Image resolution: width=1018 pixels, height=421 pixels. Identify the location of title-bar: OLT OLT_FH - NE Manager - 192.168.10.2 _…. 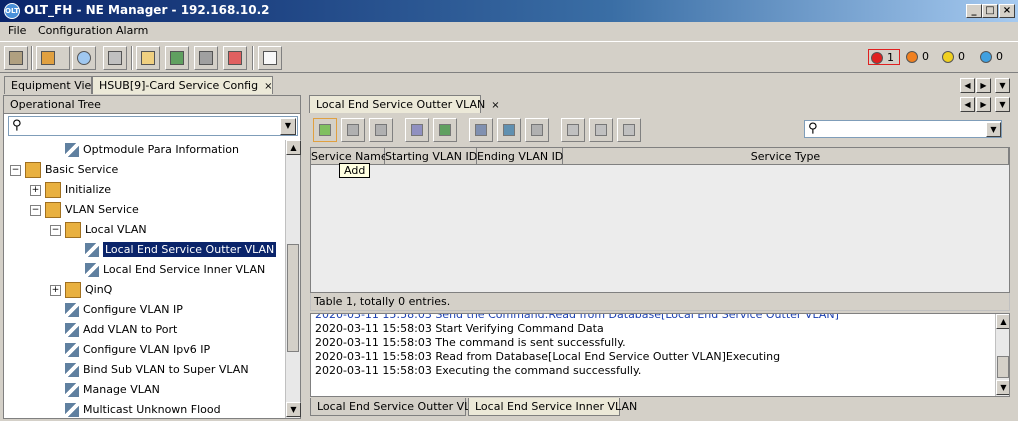
(509, 11).